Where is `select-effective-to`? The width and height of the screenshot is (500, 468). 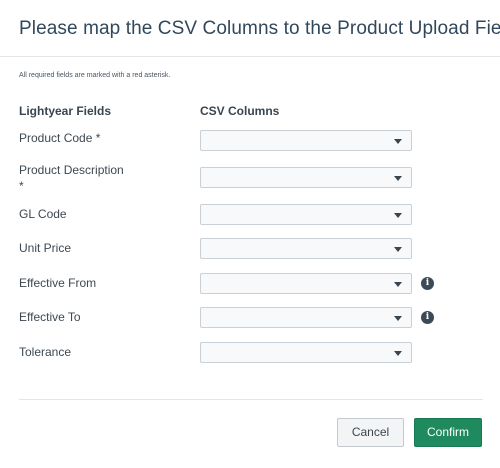 select-effective-to is located at coordinates (306, 317).